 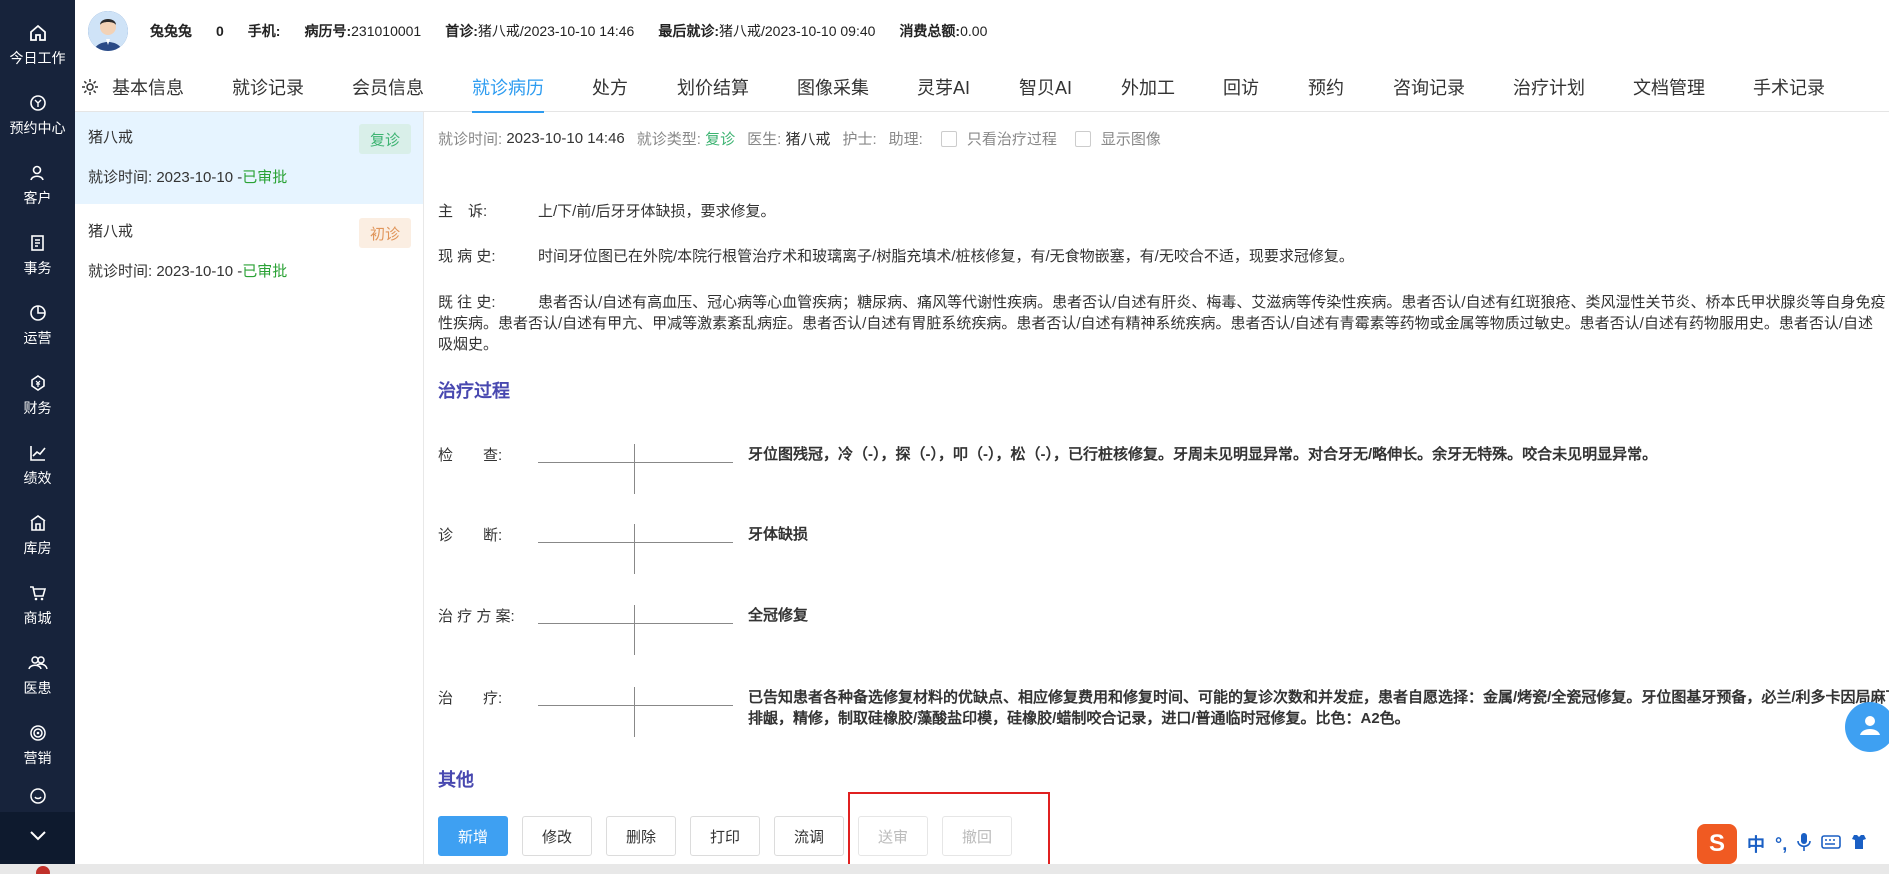 I want to click on smile-icon, so click(x=38, y=795).